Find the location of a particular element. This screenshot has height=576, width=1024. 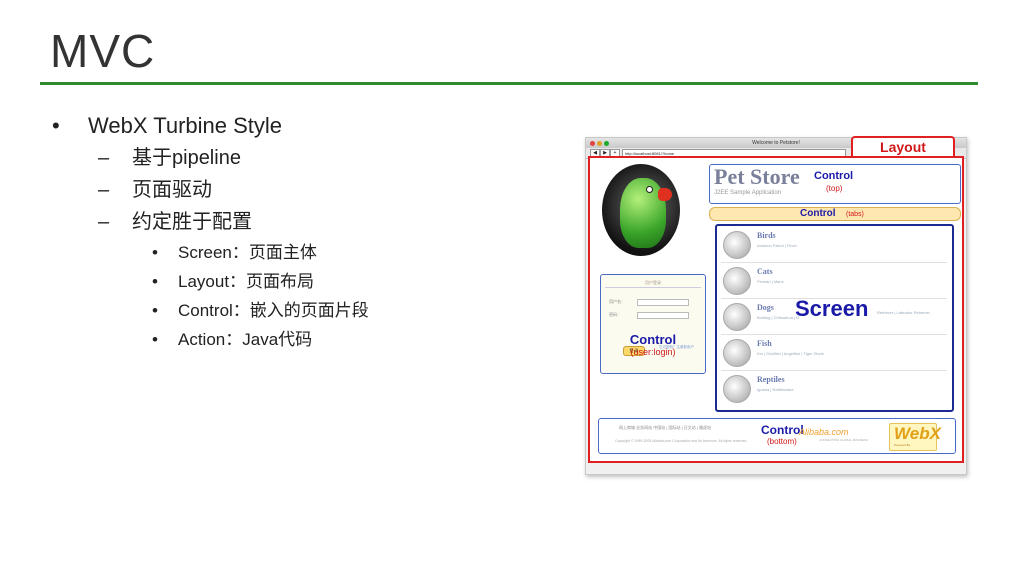

bullet-text: Layout：页面布局 is located at coordinates (246, 281).